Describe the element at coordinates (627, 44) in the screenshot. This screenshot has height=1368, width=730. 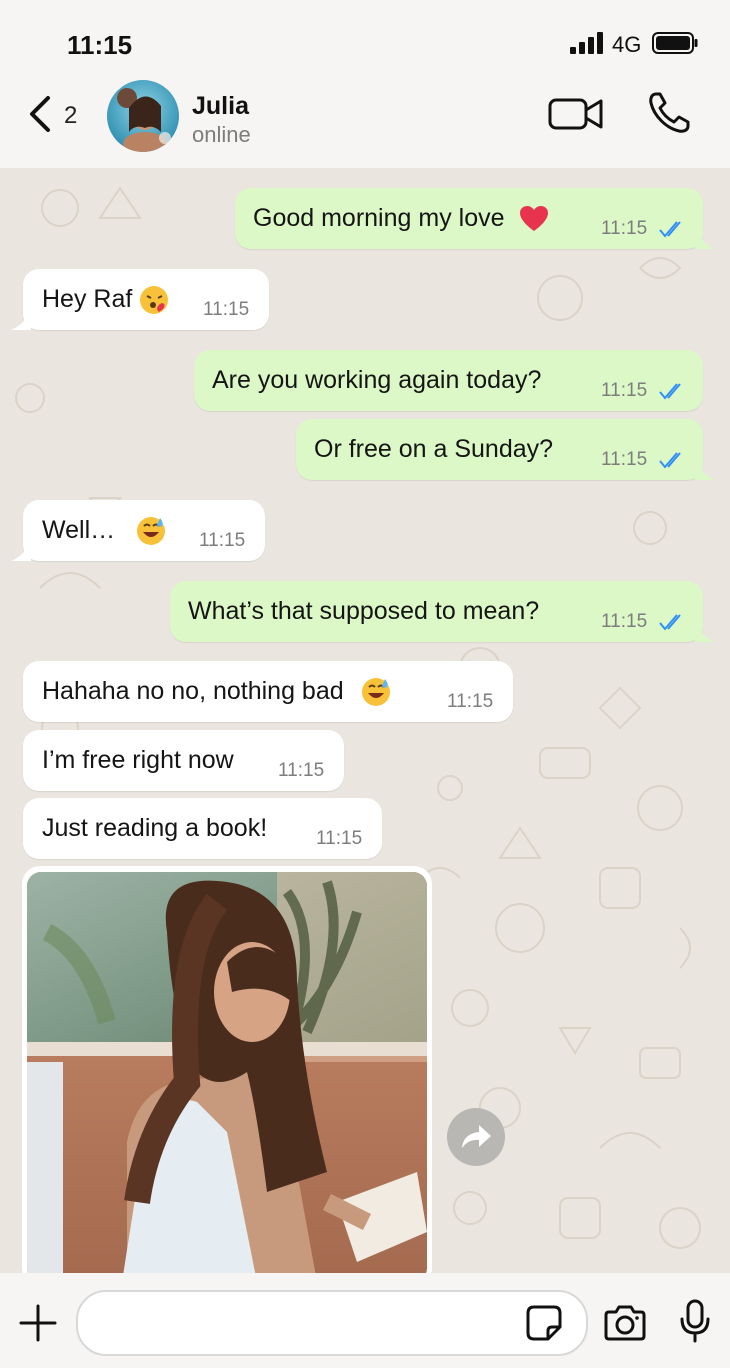
I see `network-type: 4G` at that location.